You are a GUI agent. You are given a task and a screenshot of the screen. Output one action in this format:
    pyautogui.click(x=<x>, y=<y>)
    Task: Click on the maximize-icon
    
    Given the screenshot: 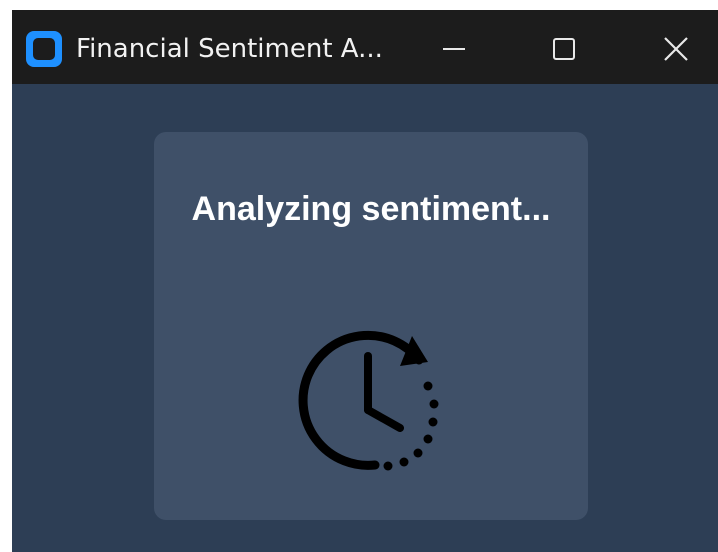 What is the action you would take?
    pyautogui.click(x=564, y=49)
    